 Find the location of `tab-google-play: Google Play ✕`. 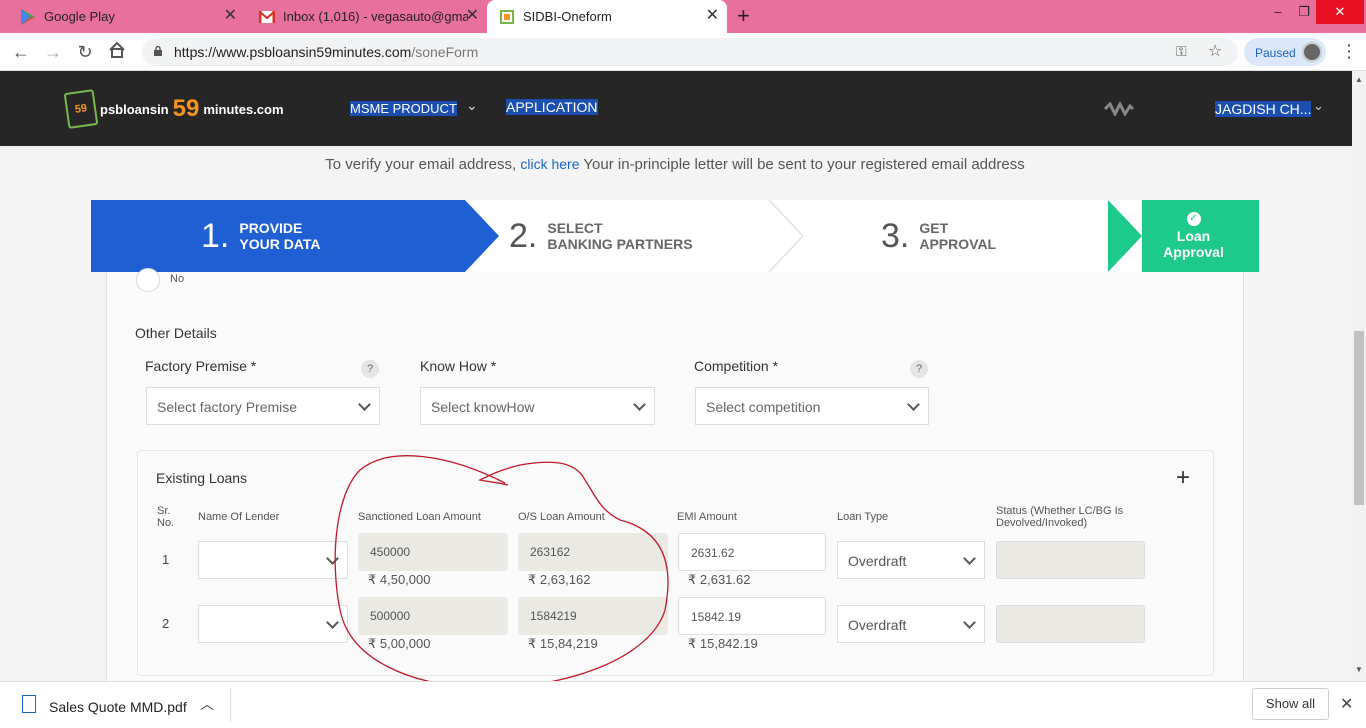

tab-google-play: Google Play ✕ is located at coordinates (122, 16).